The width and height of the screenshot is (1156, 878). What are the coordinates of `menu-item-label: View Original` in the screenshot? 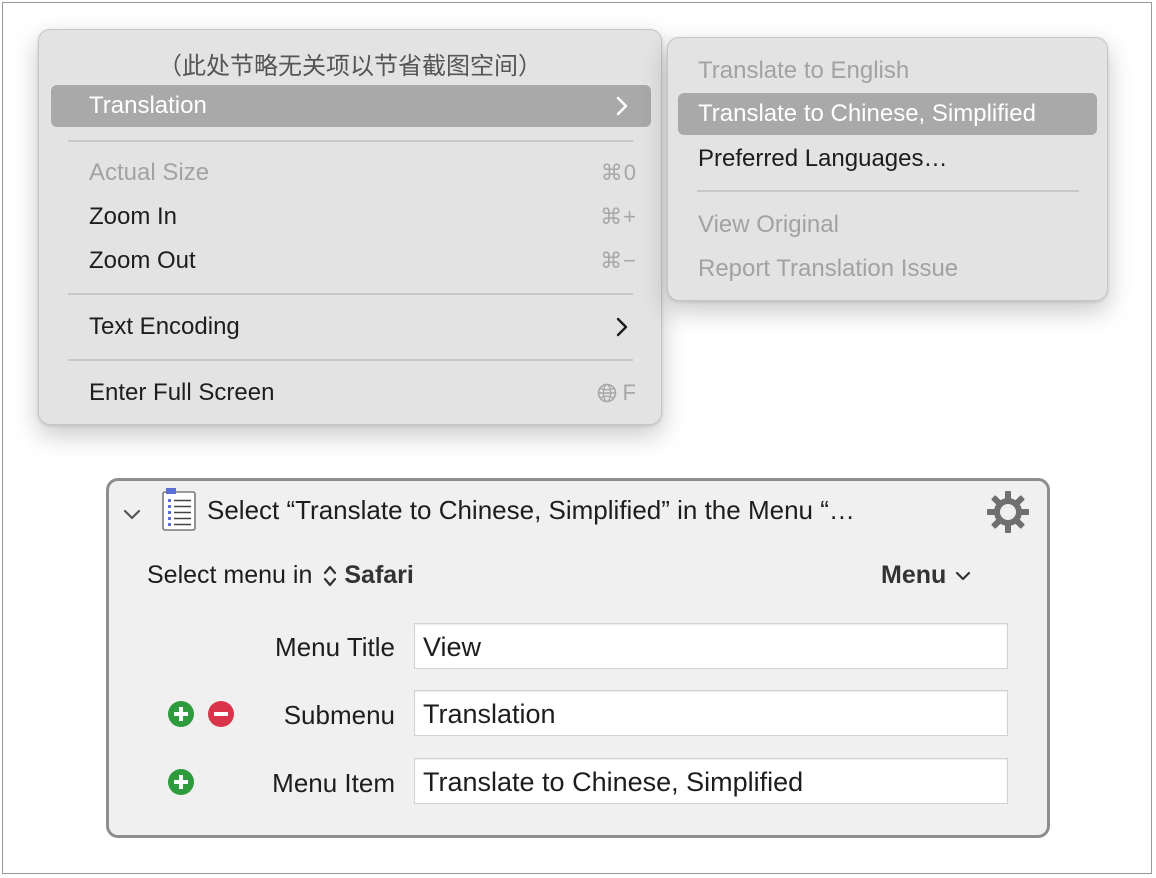 It's located at (768, 224).